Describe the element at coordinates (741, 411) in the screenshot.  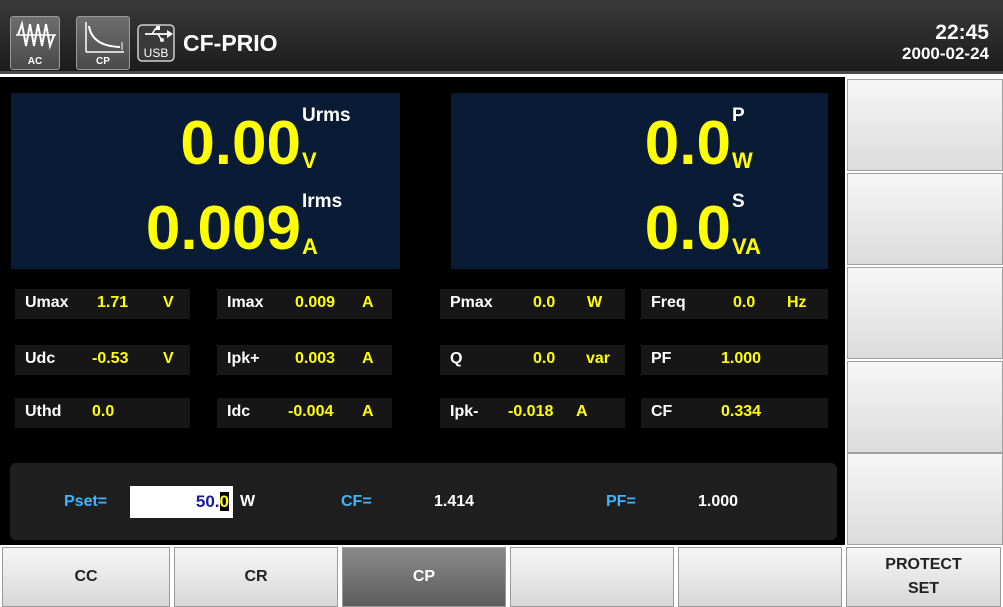
I see `crest-factor-value: 0.334` at that location.